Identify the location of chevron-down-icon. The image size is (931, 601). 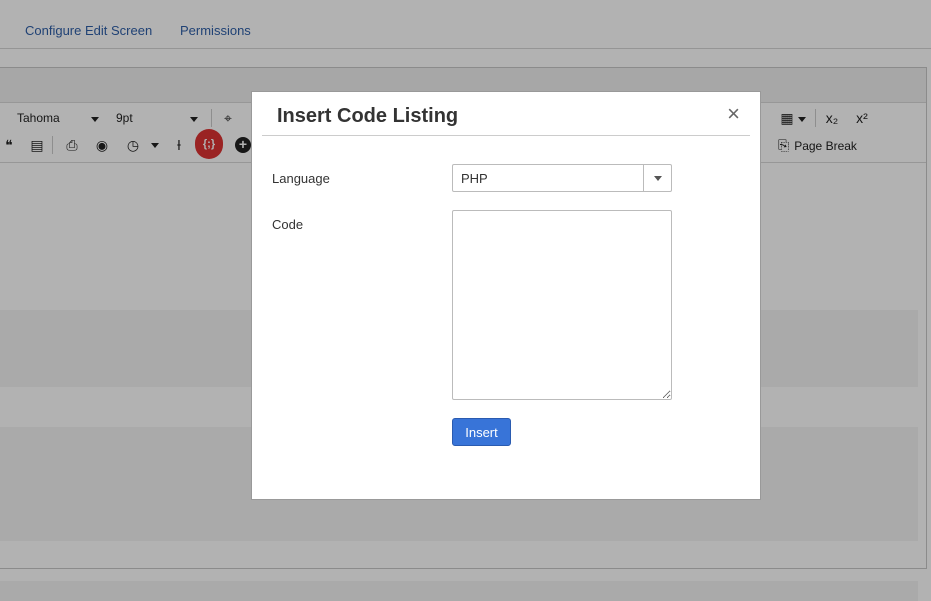
(657, 178).